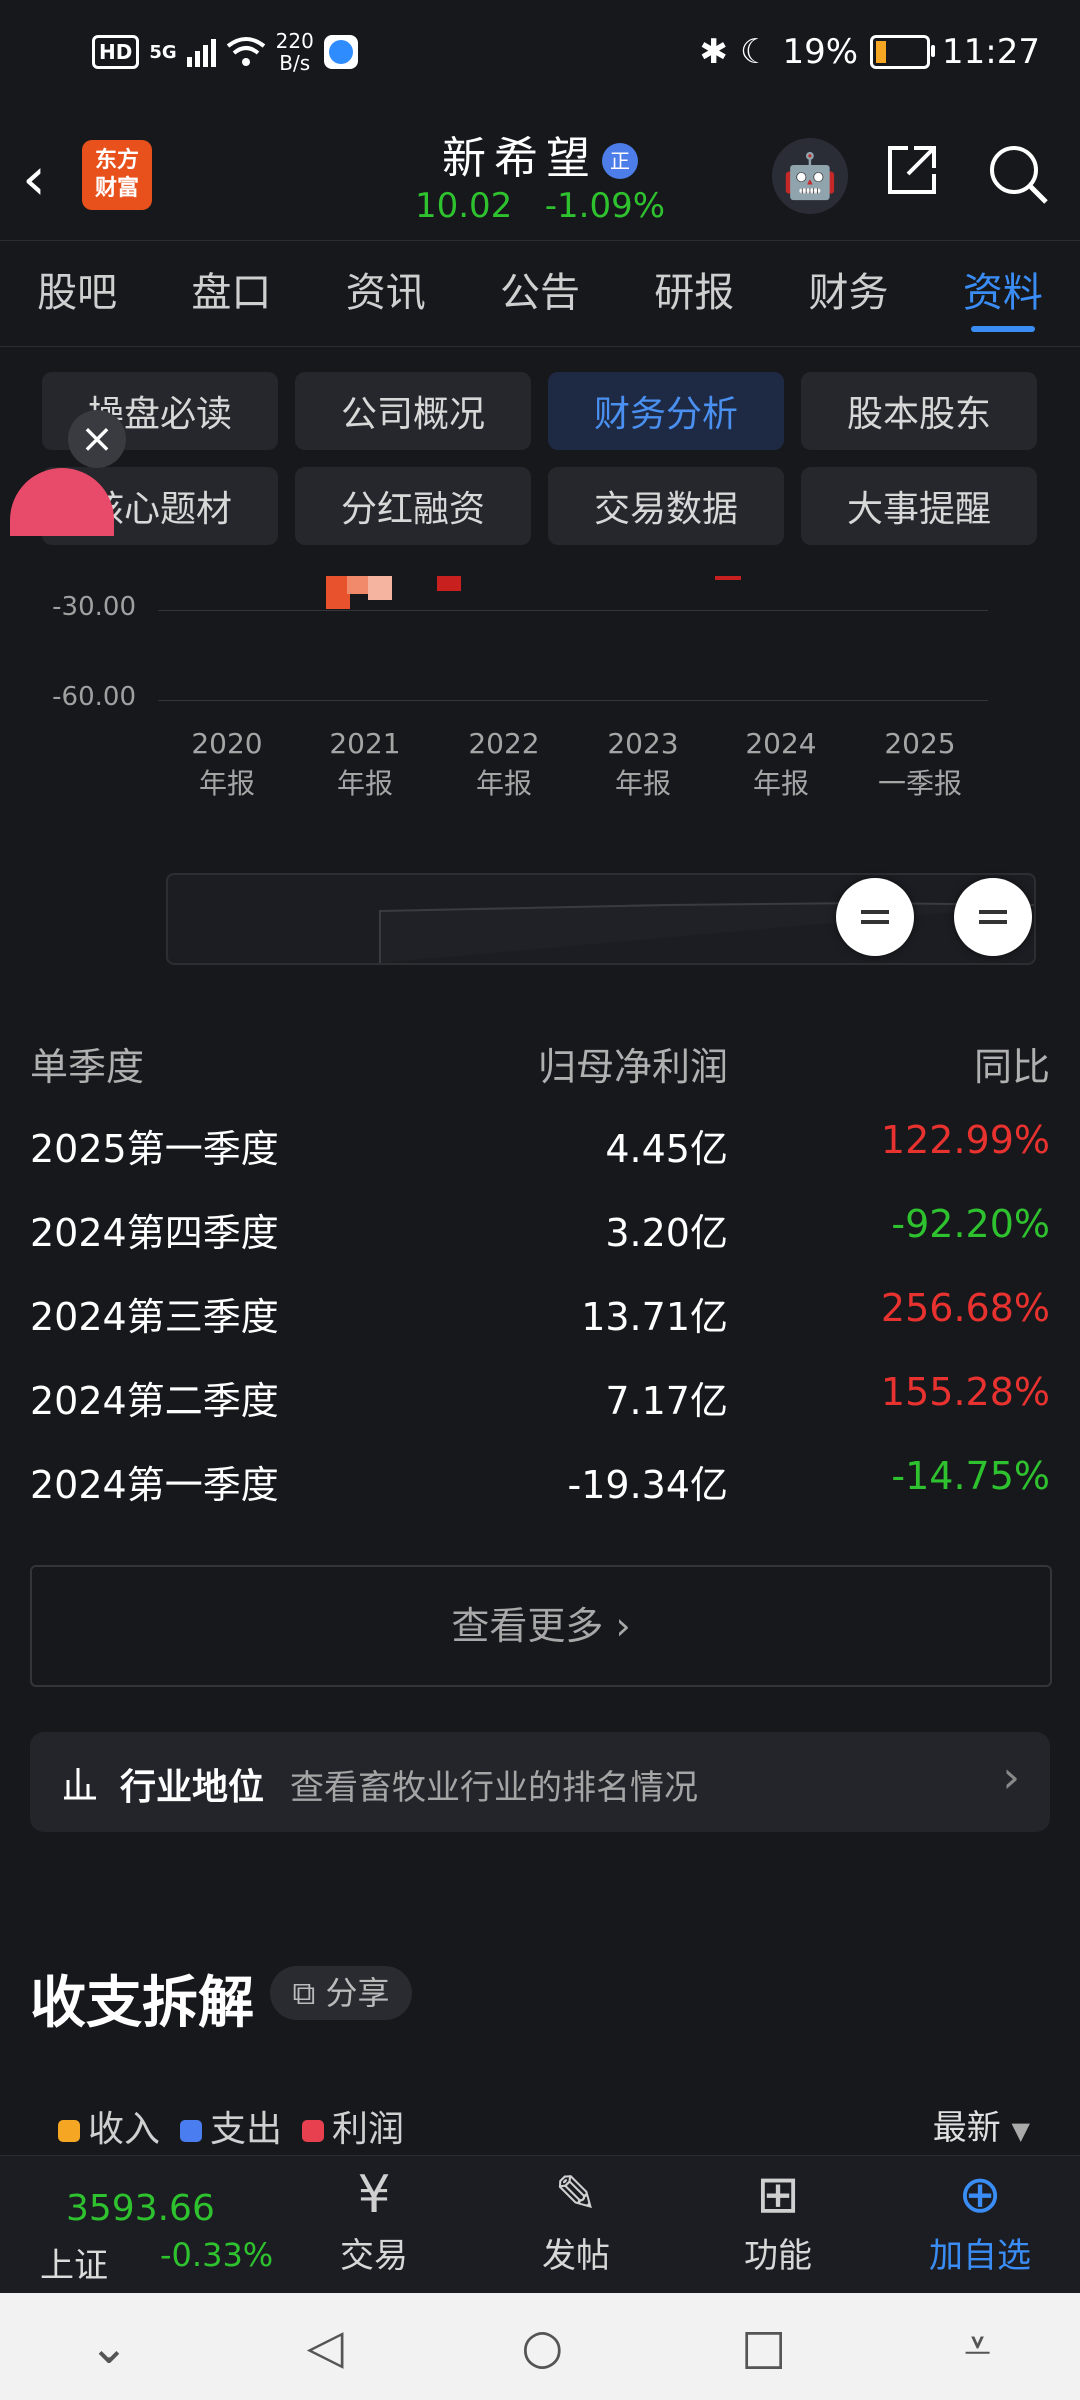  I want to click on row-yoy: 122.99%, so click(965, 1140).